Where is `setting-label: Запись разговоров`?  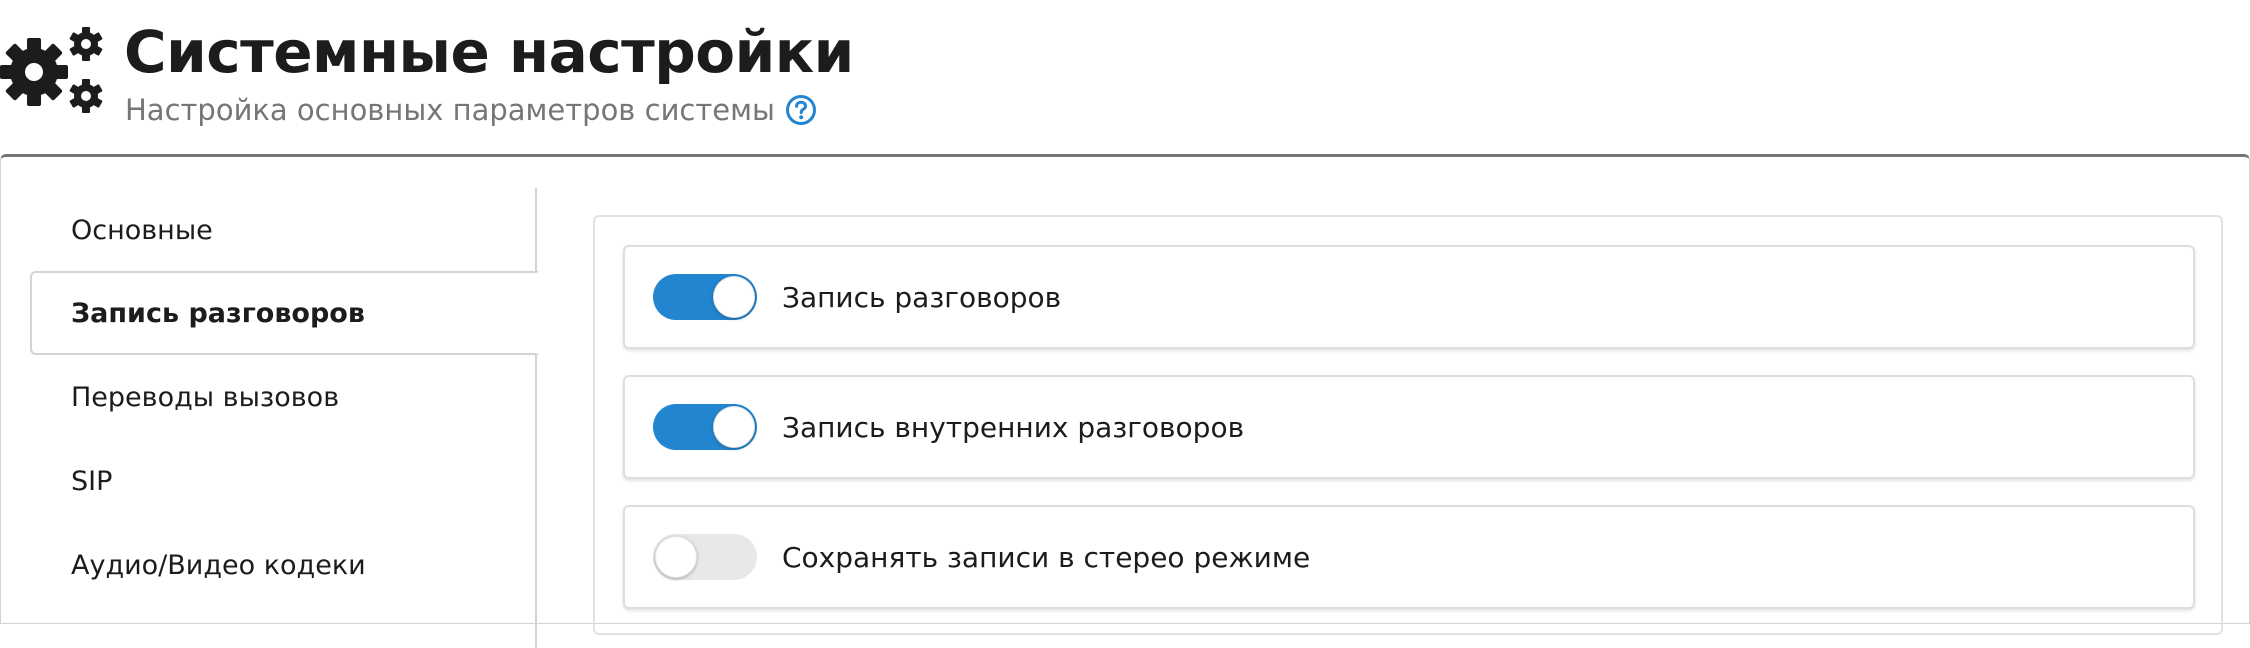 setting-label: Запись разговоров is located at coordinates (921, 297).